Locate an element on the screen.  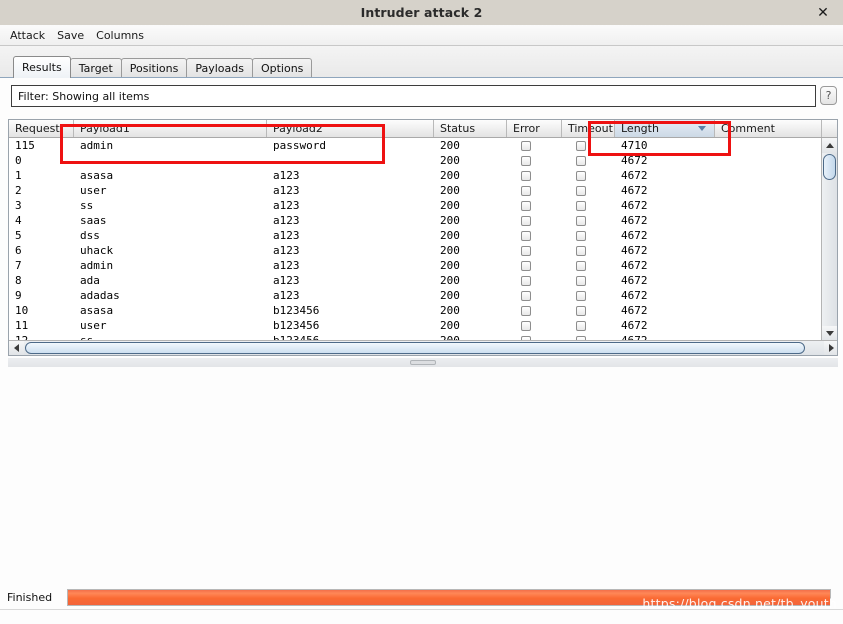
menu-item-columns: Columns is located at coordinates (120, 35).